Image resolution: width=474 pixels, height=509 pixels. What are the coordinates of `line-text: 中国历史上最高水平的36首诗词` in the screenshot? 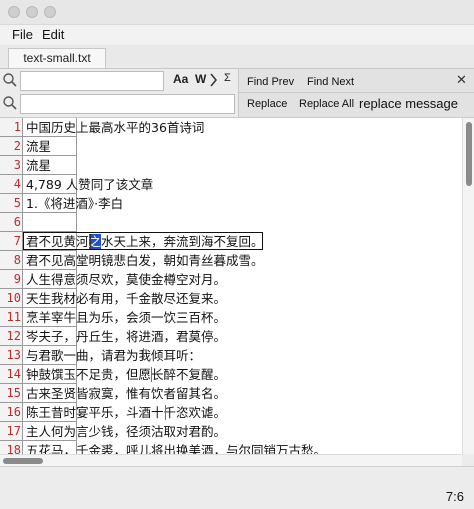 It's located at (115, 127).